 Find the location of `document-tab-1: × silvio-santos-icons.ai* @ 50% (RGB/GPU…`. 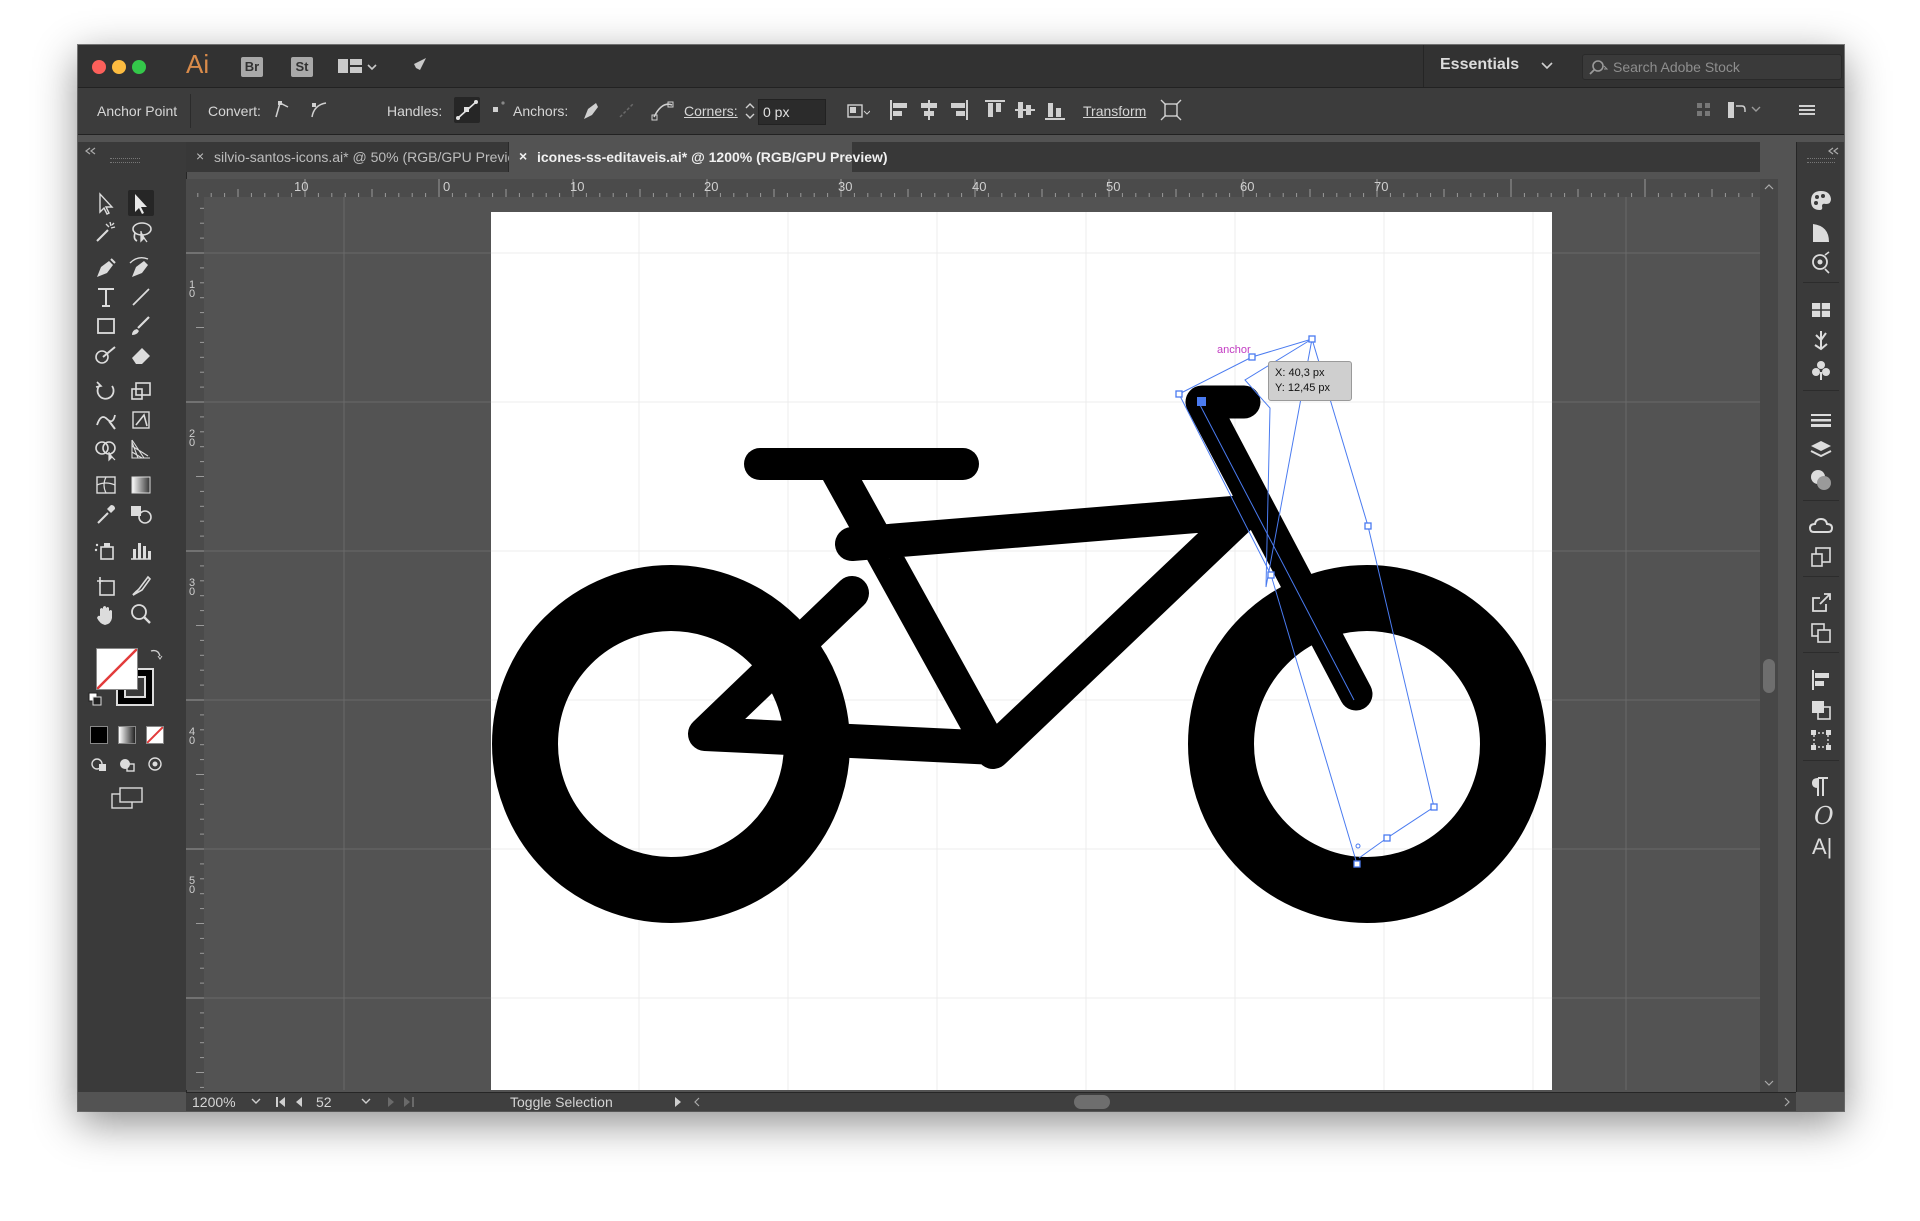

document-tab-1: × silvio-santos-icons.ai* @ 50% (RGB/GPU… is located at coordinates (358, 157).